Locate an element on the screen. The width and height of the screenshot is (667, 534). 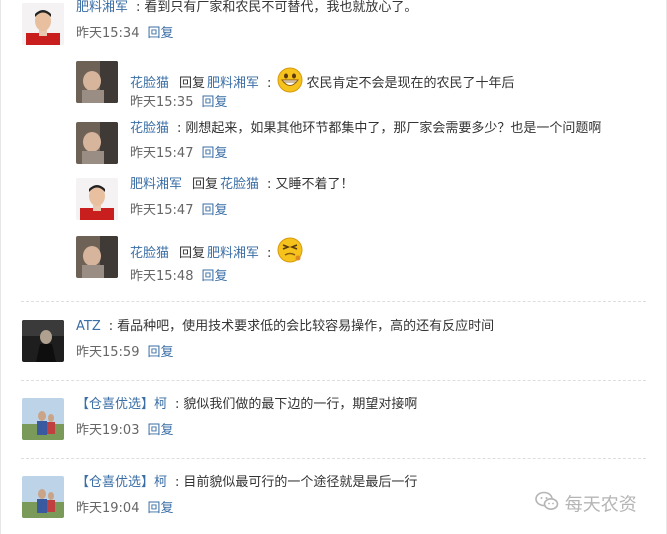
watermark-text: 每天农资 is located at coordinates (600, 505).